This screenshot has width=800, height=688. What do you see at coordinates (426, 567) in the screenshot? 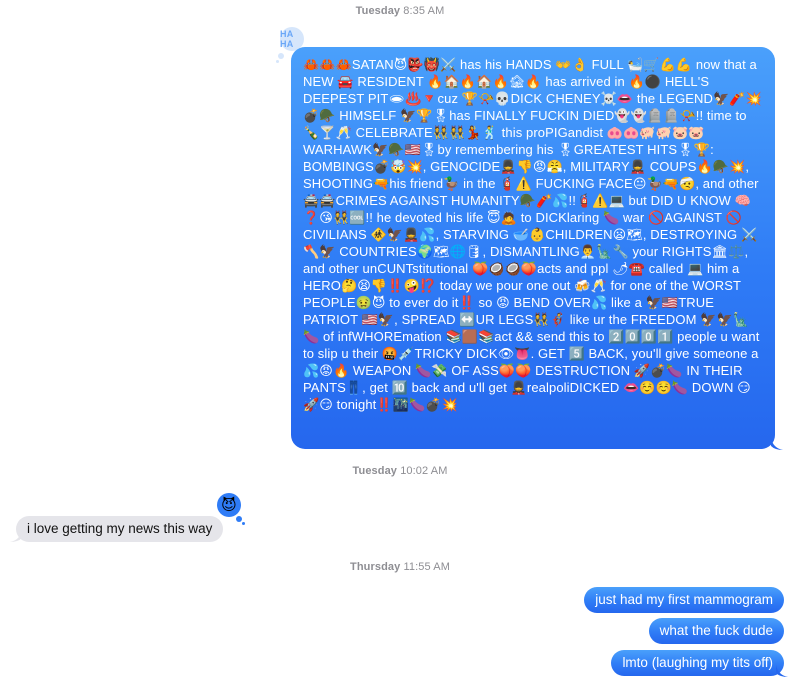
I see `timestamp-time: 11:55 AM` at bounding box center [426, 567].